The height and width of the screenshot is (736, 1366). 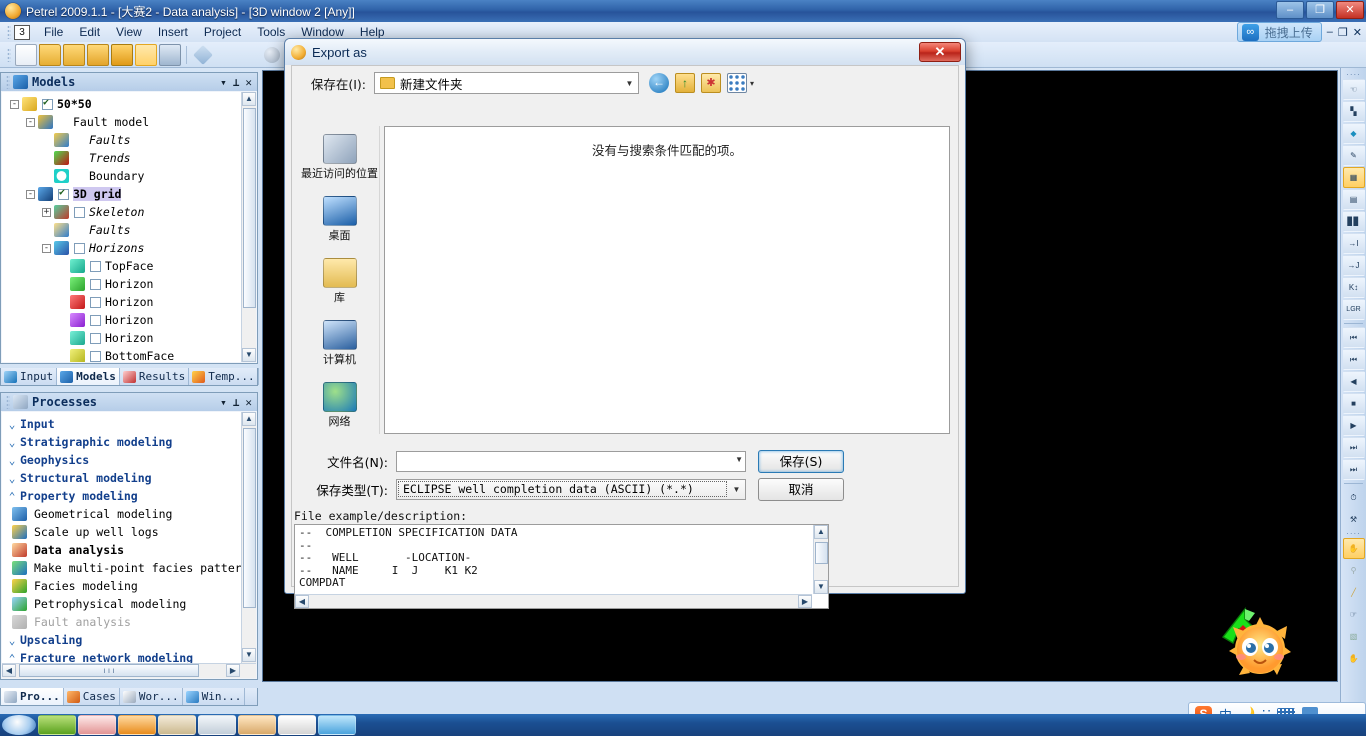 What do you see at coordinates (222, 32) in the screenshot?
I see `menu-project: Project` at bounding box center [222, 32].